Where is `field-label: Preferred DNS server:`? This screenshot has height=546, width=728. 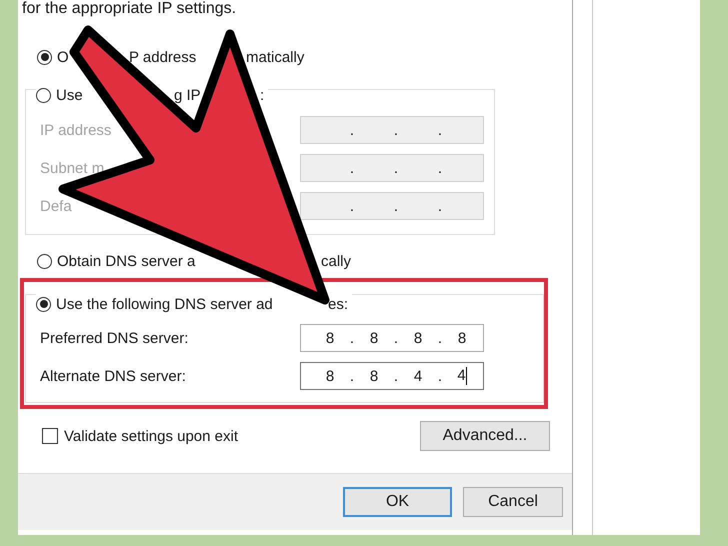
field-label: Preferred DNS server: is located at coordinates (114, 338).